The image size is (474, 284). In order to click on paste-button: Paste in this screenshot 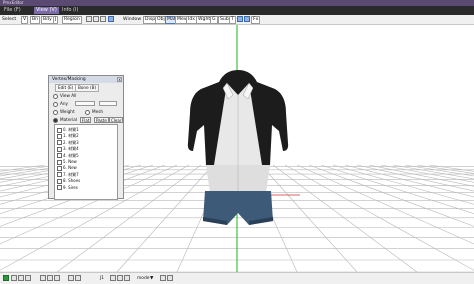, I will do `click(101, 120)`.